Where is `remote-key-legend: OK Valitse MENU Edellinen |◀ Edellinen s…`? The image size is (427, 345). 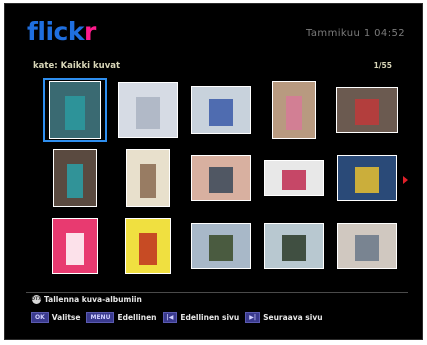
remote-key-legend: OK Valitse MENU Edellinen |◀ Edellinen s… is located at coordinates (180, 317).